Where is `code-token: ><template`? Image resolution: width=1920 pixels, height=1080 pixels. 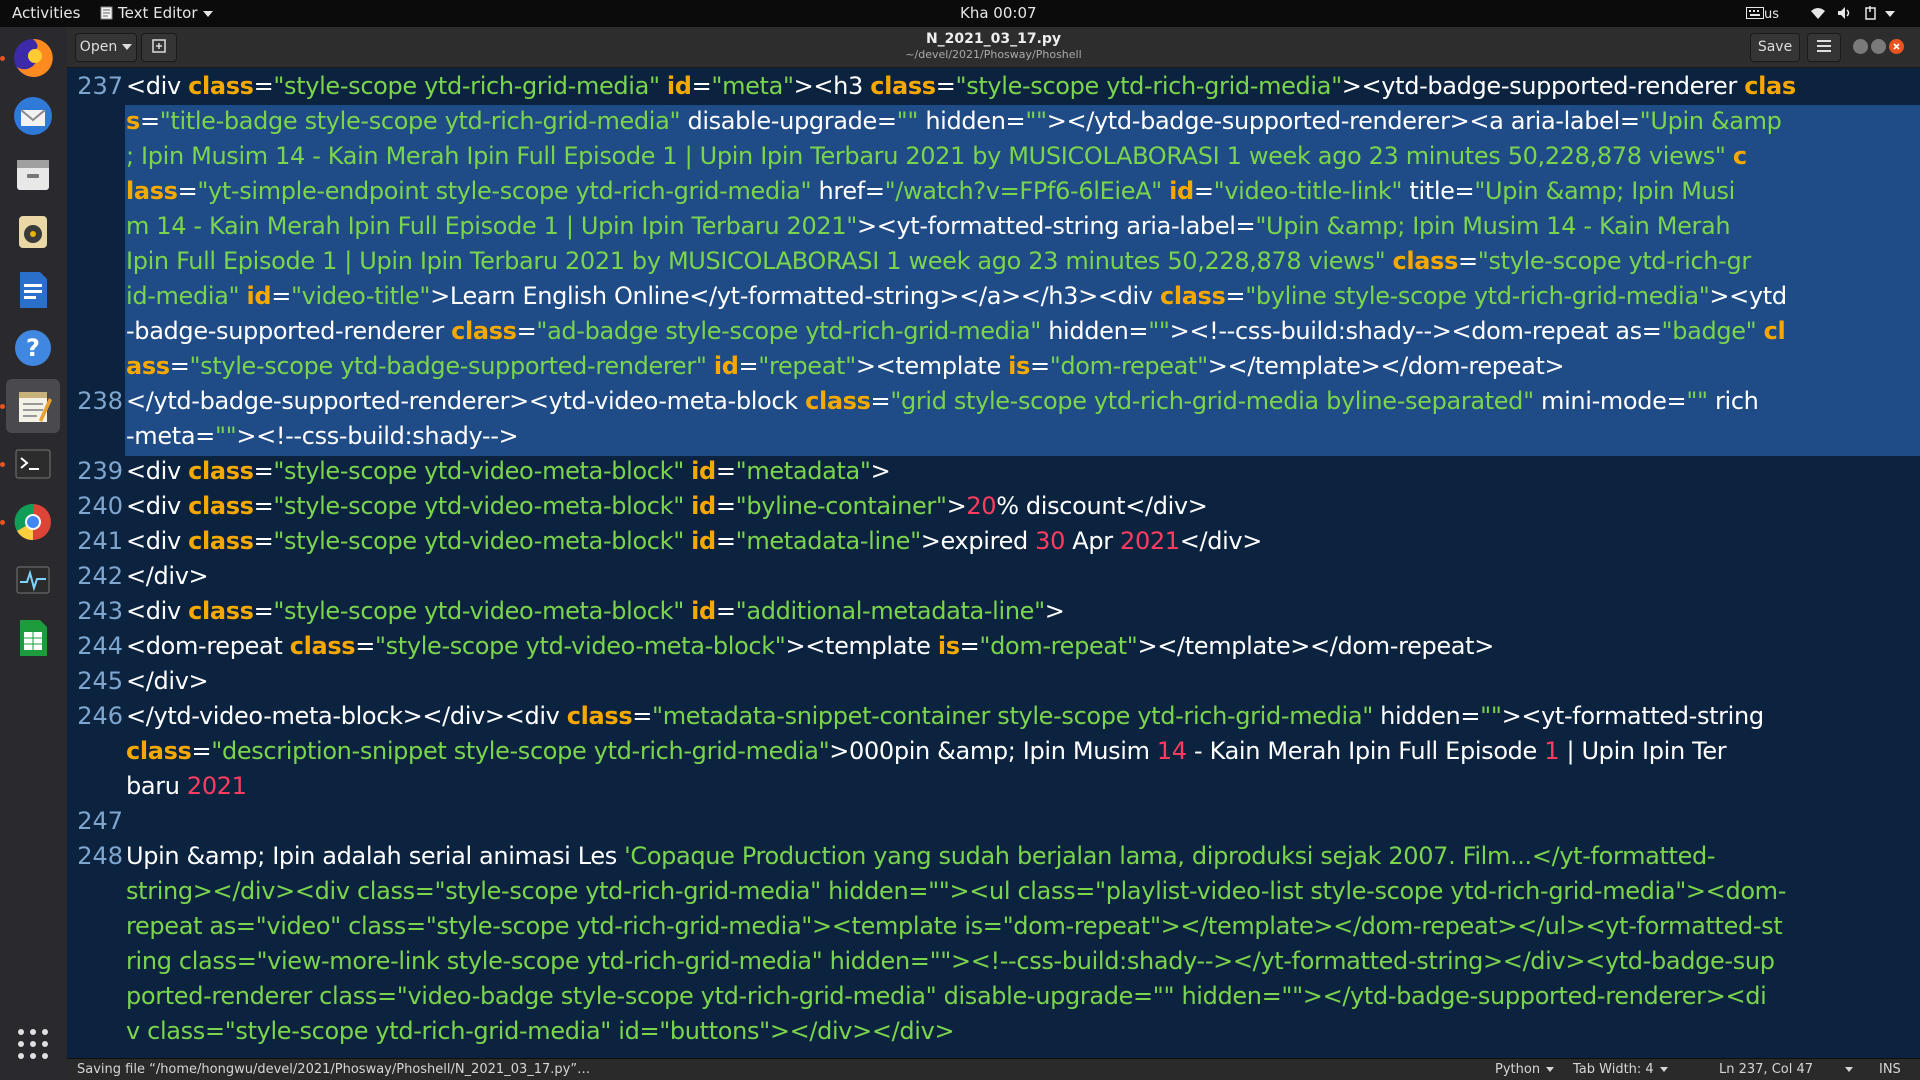
code-token: ><template is located at coordinates (932, 366).